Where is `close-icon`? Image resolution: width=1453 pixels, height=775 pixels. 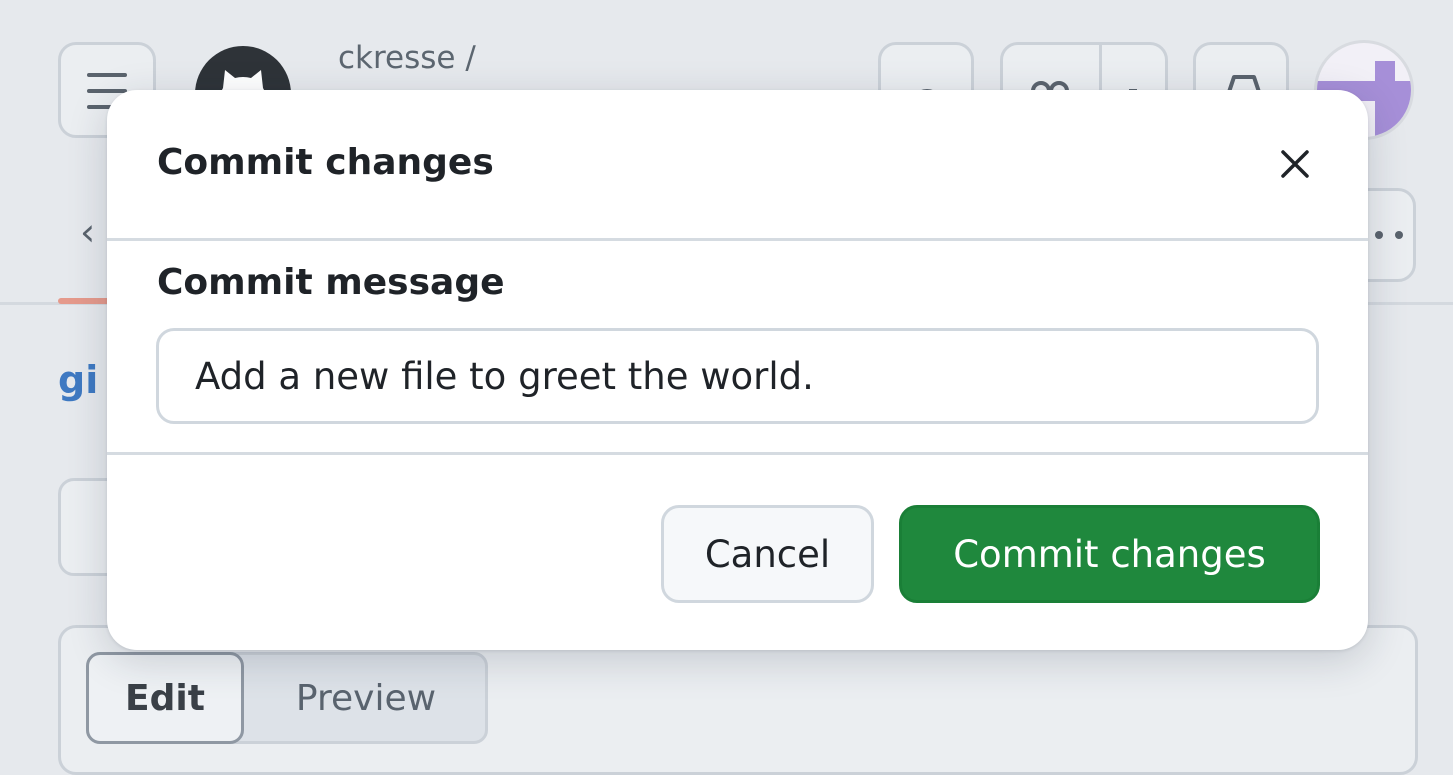 close-icon is located at coordinates (1295, 164).